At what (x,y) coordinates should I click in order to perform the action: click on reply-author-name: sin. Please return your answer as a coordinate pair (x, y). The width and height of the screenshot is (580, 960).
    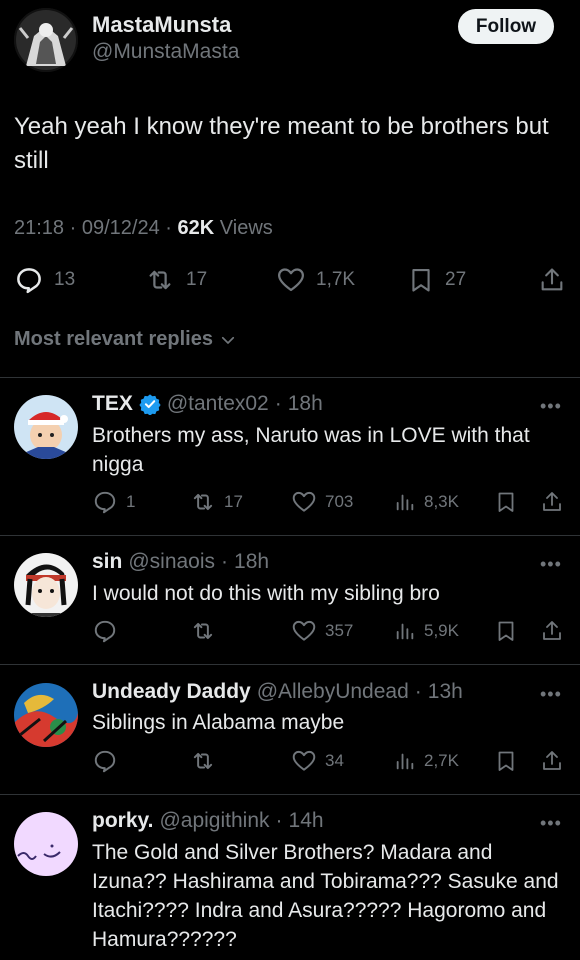
    Looking at the image, I should click on (107, 562).